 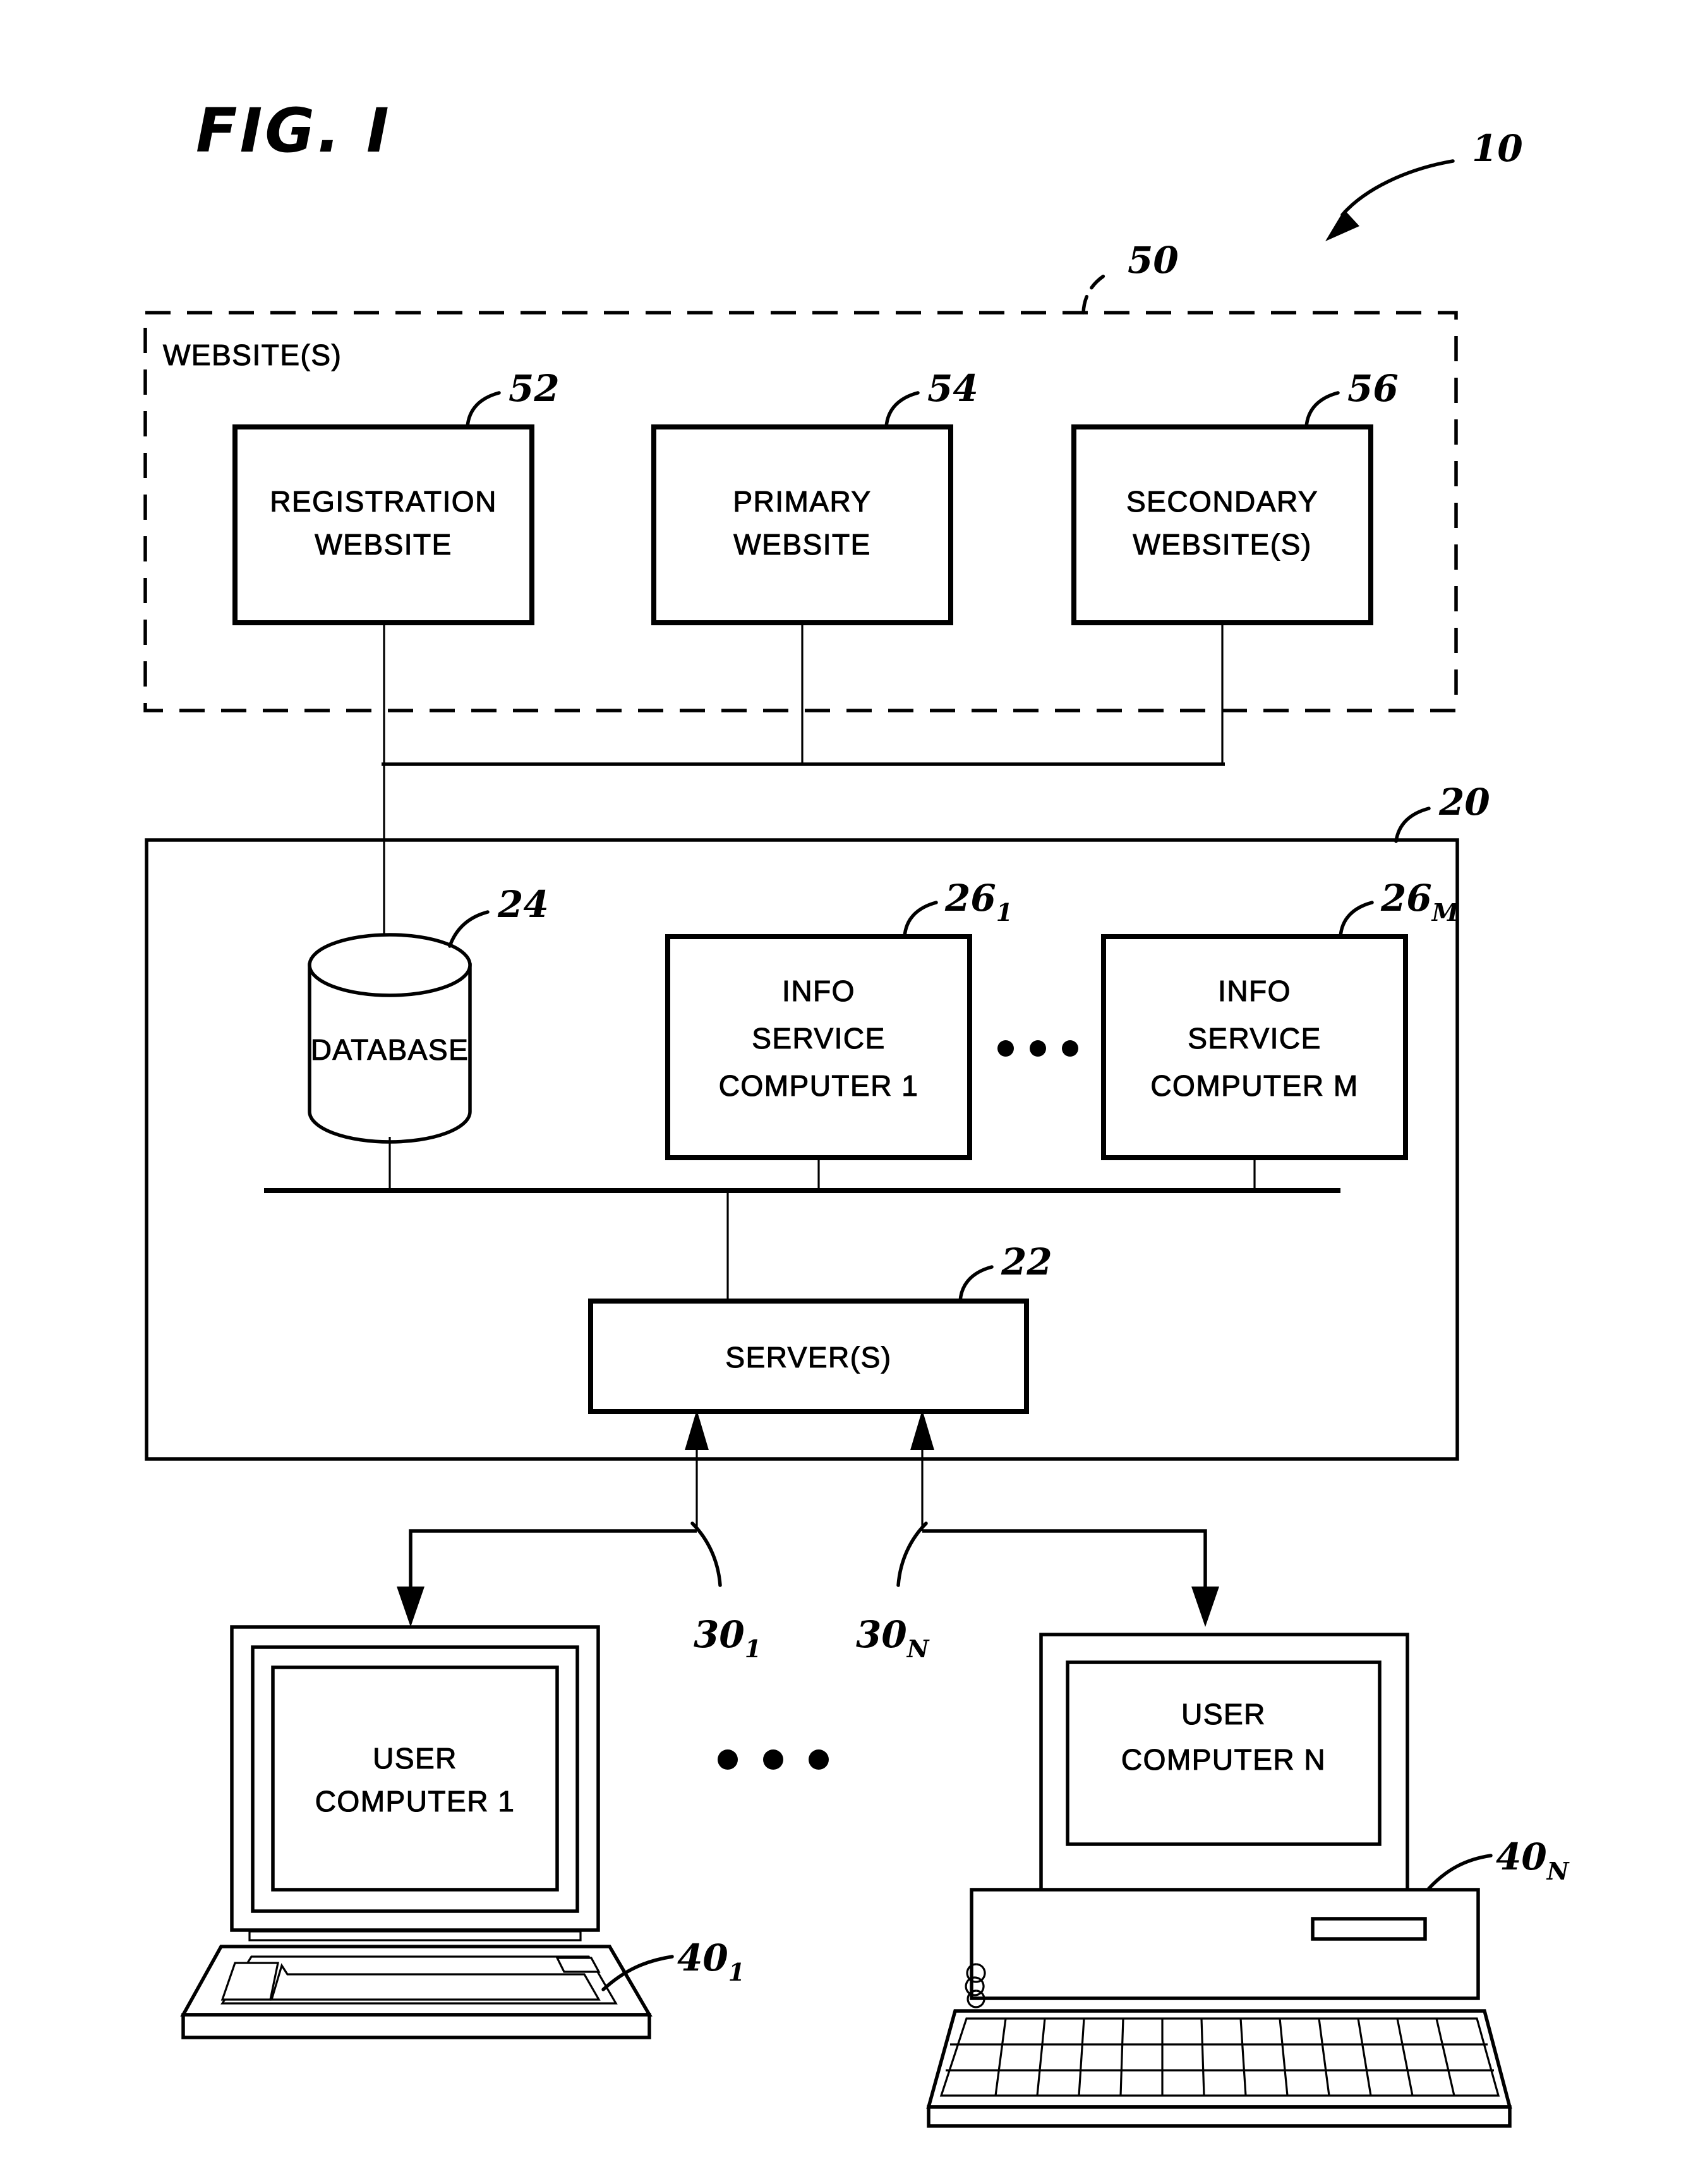 I want to click on ref-numeral-54: 54, so click(x=953, y=388).